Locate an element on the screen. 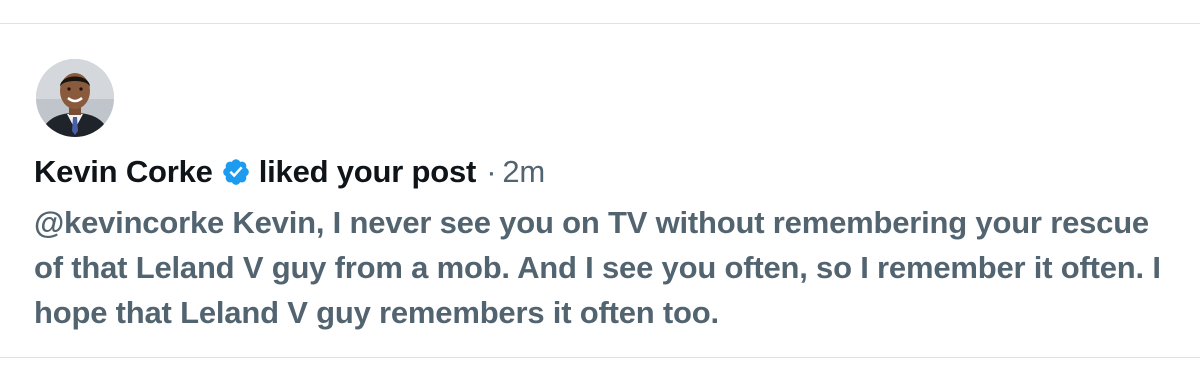 The image size is (1200, 371). avatar-photo is located at coordinates (75, 98).